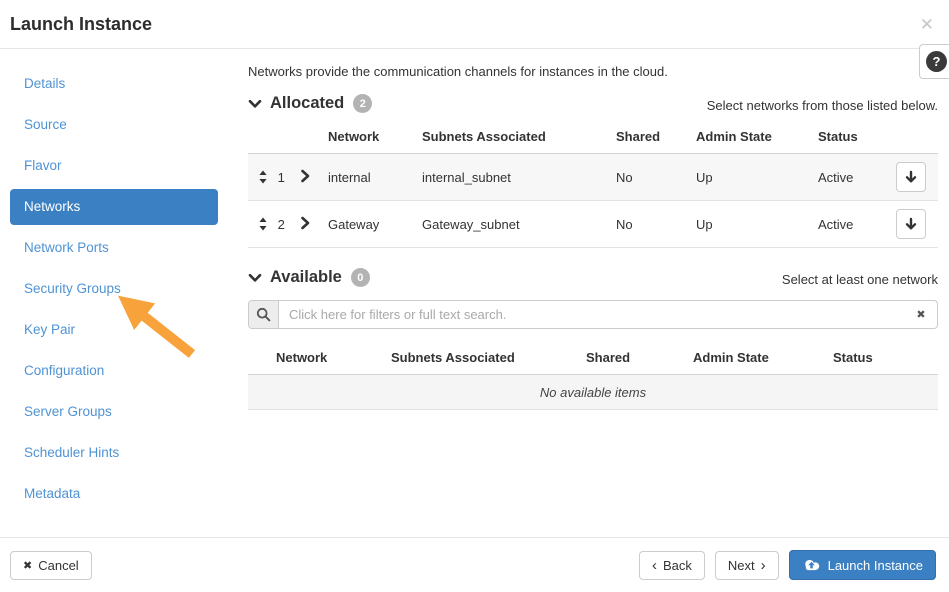  I want to click on sidebar-item-network-ports: Network Ports, so click(120, 248).